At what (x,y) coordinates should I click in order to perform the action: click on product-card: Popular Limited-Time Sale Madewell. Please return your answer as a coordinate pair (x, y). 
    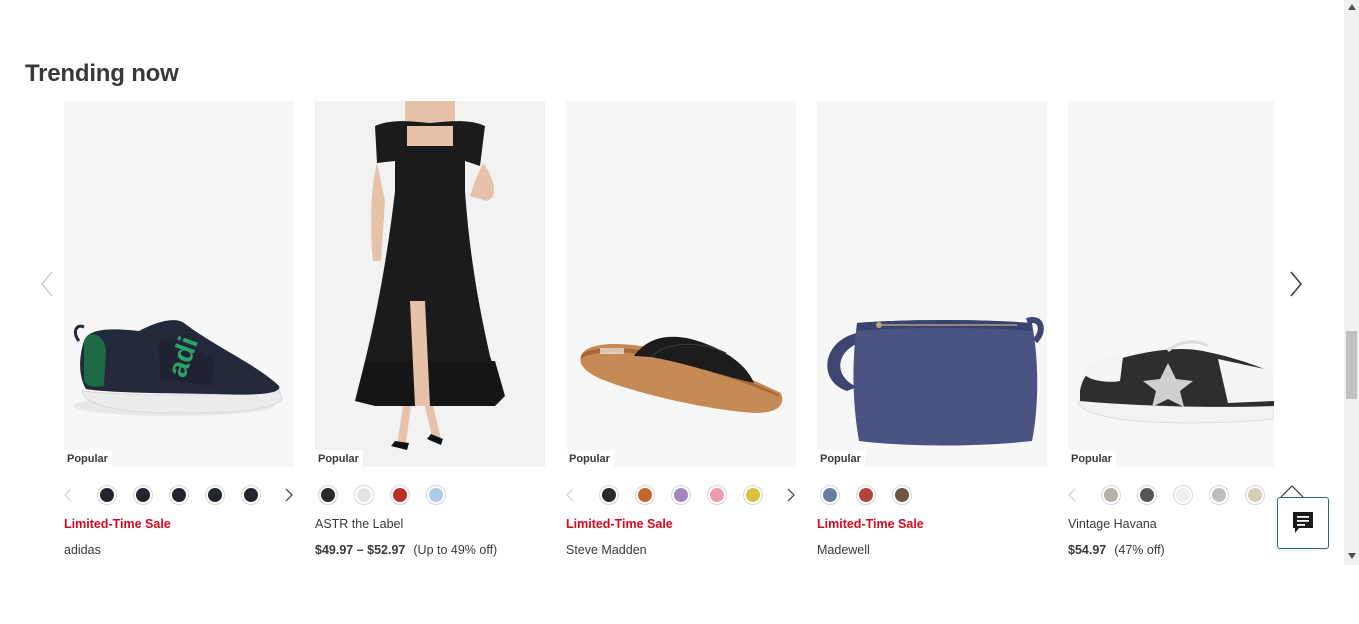
    Looking at the image, I should click on (932, 336).